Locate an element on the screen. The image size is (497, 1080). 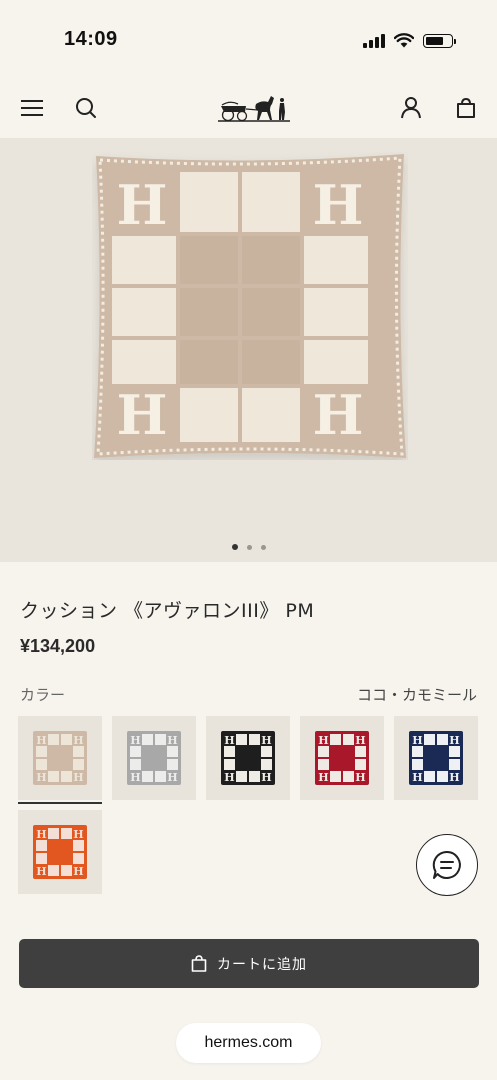
chat-bubble-icon is located at coordinates (446, 864).